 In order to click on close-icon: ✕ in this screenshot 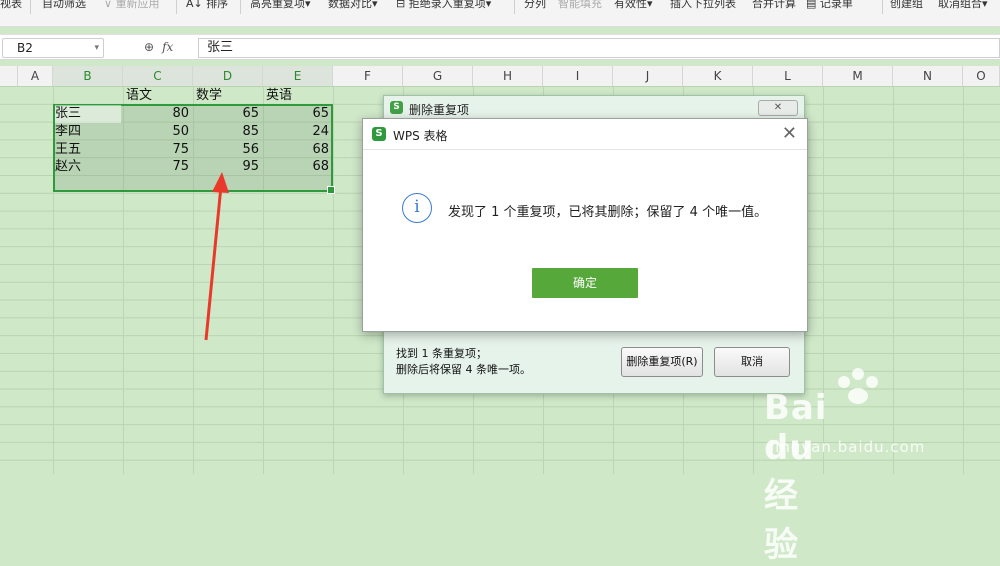, I will do `click(789, 134)`.